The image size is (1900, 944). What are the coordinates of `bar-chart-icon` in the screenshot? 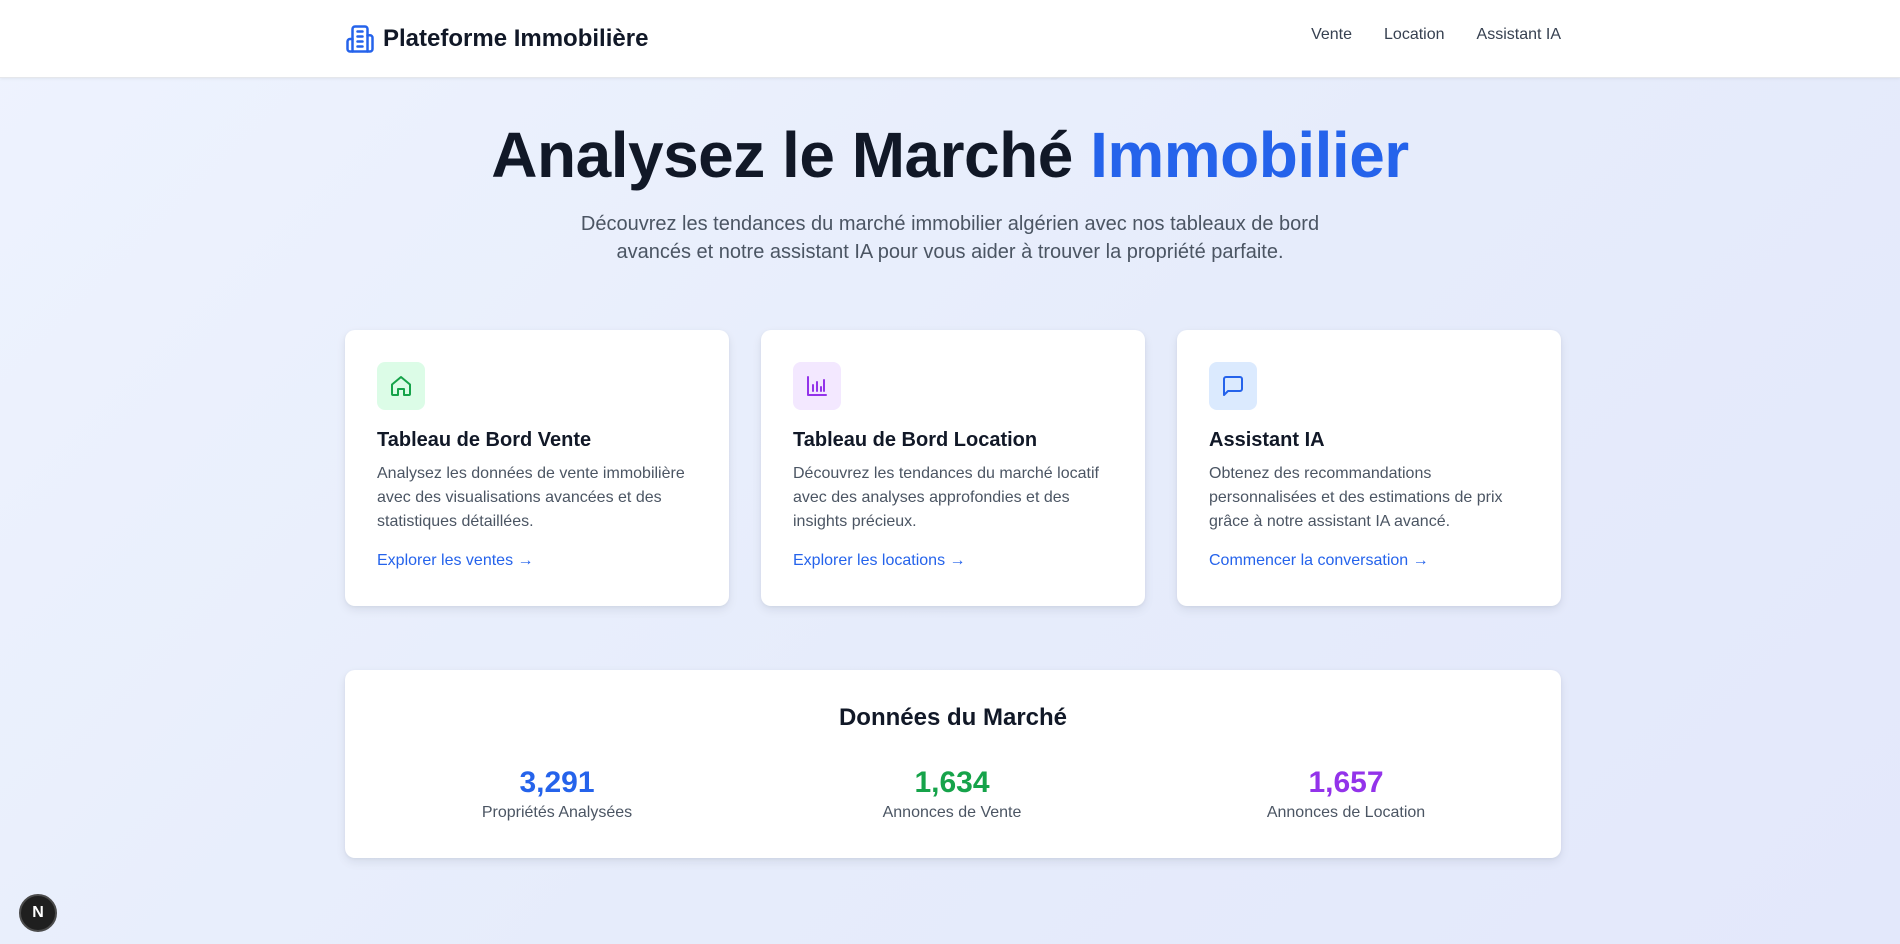 It's located at (817, 386).